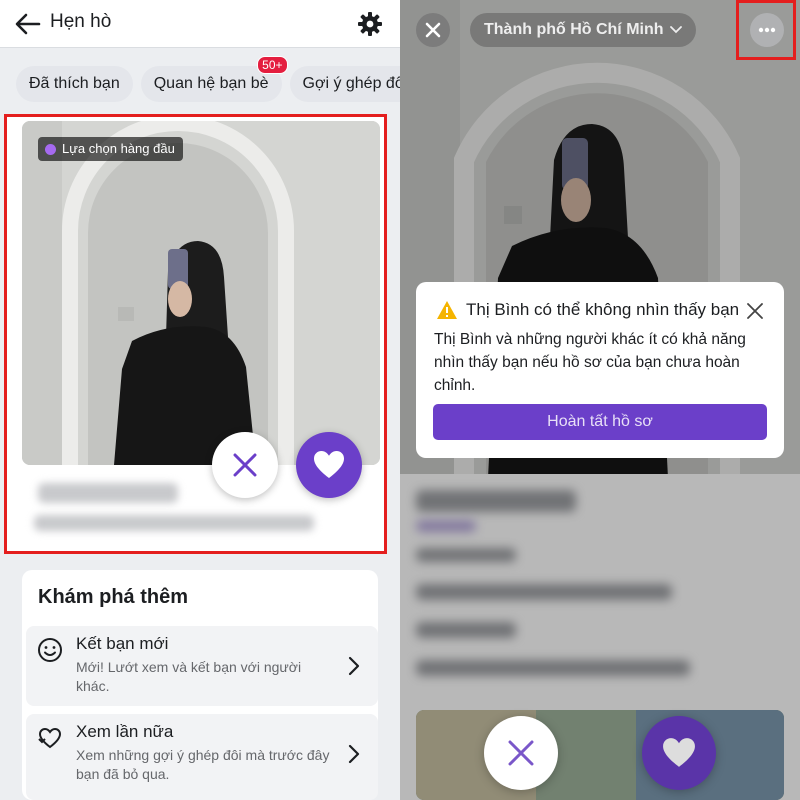  What do you see at coordinates (574, 29) in the screenshot?
I see `city-label: Thành phố Hồ Chí Minh` at bounding box center [574, 29].